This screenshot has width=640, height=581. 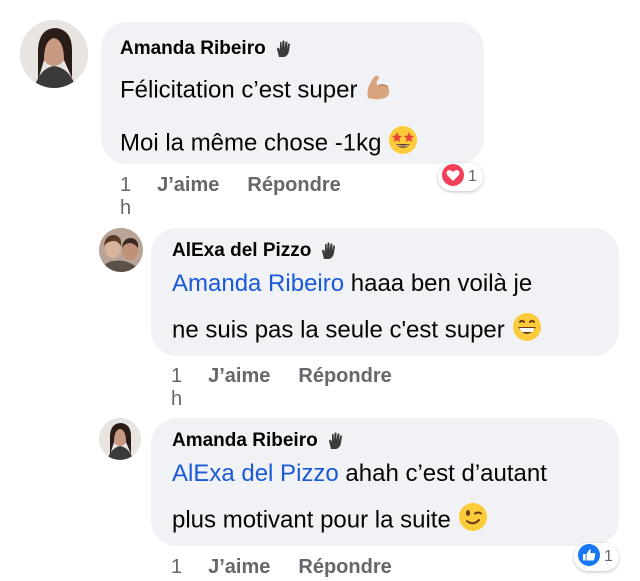 I want to click on comment-author-row: AlExa del Pizzo, so click(x=395, y=251).